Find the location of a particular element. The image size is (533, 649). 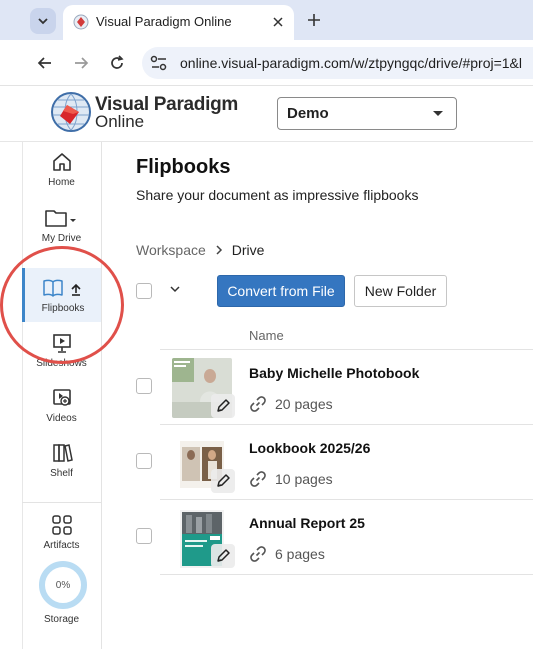

close-icon is located at coordinates (278, 22).